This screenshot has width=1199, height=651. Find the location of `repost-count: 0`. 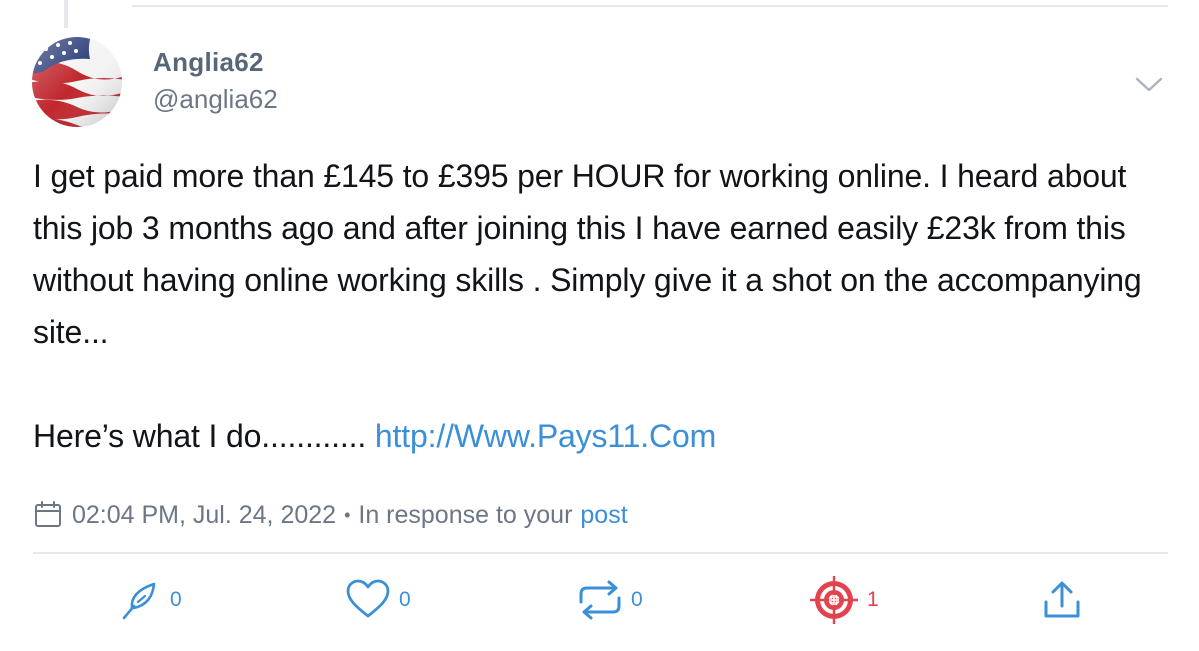

repost-count: 0 is located at coordinates (637, 599).